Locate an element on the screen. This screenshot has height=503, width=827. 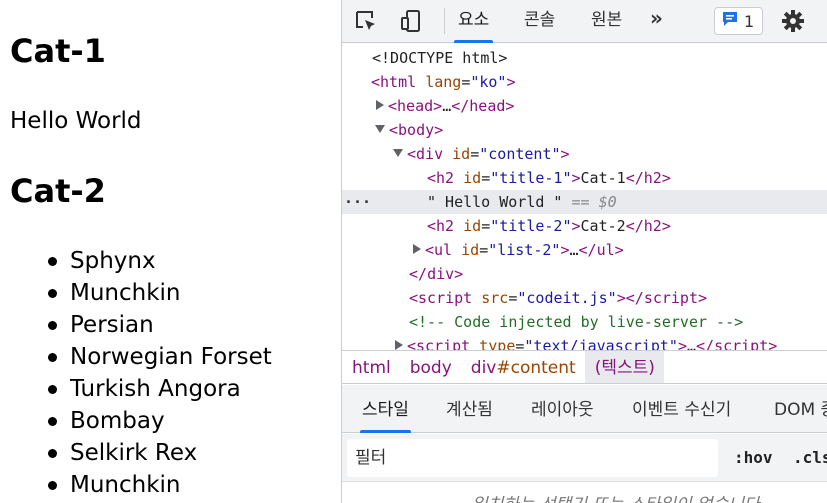
tree-node-head: <head>…</head> is located at coordinates (584, 106).